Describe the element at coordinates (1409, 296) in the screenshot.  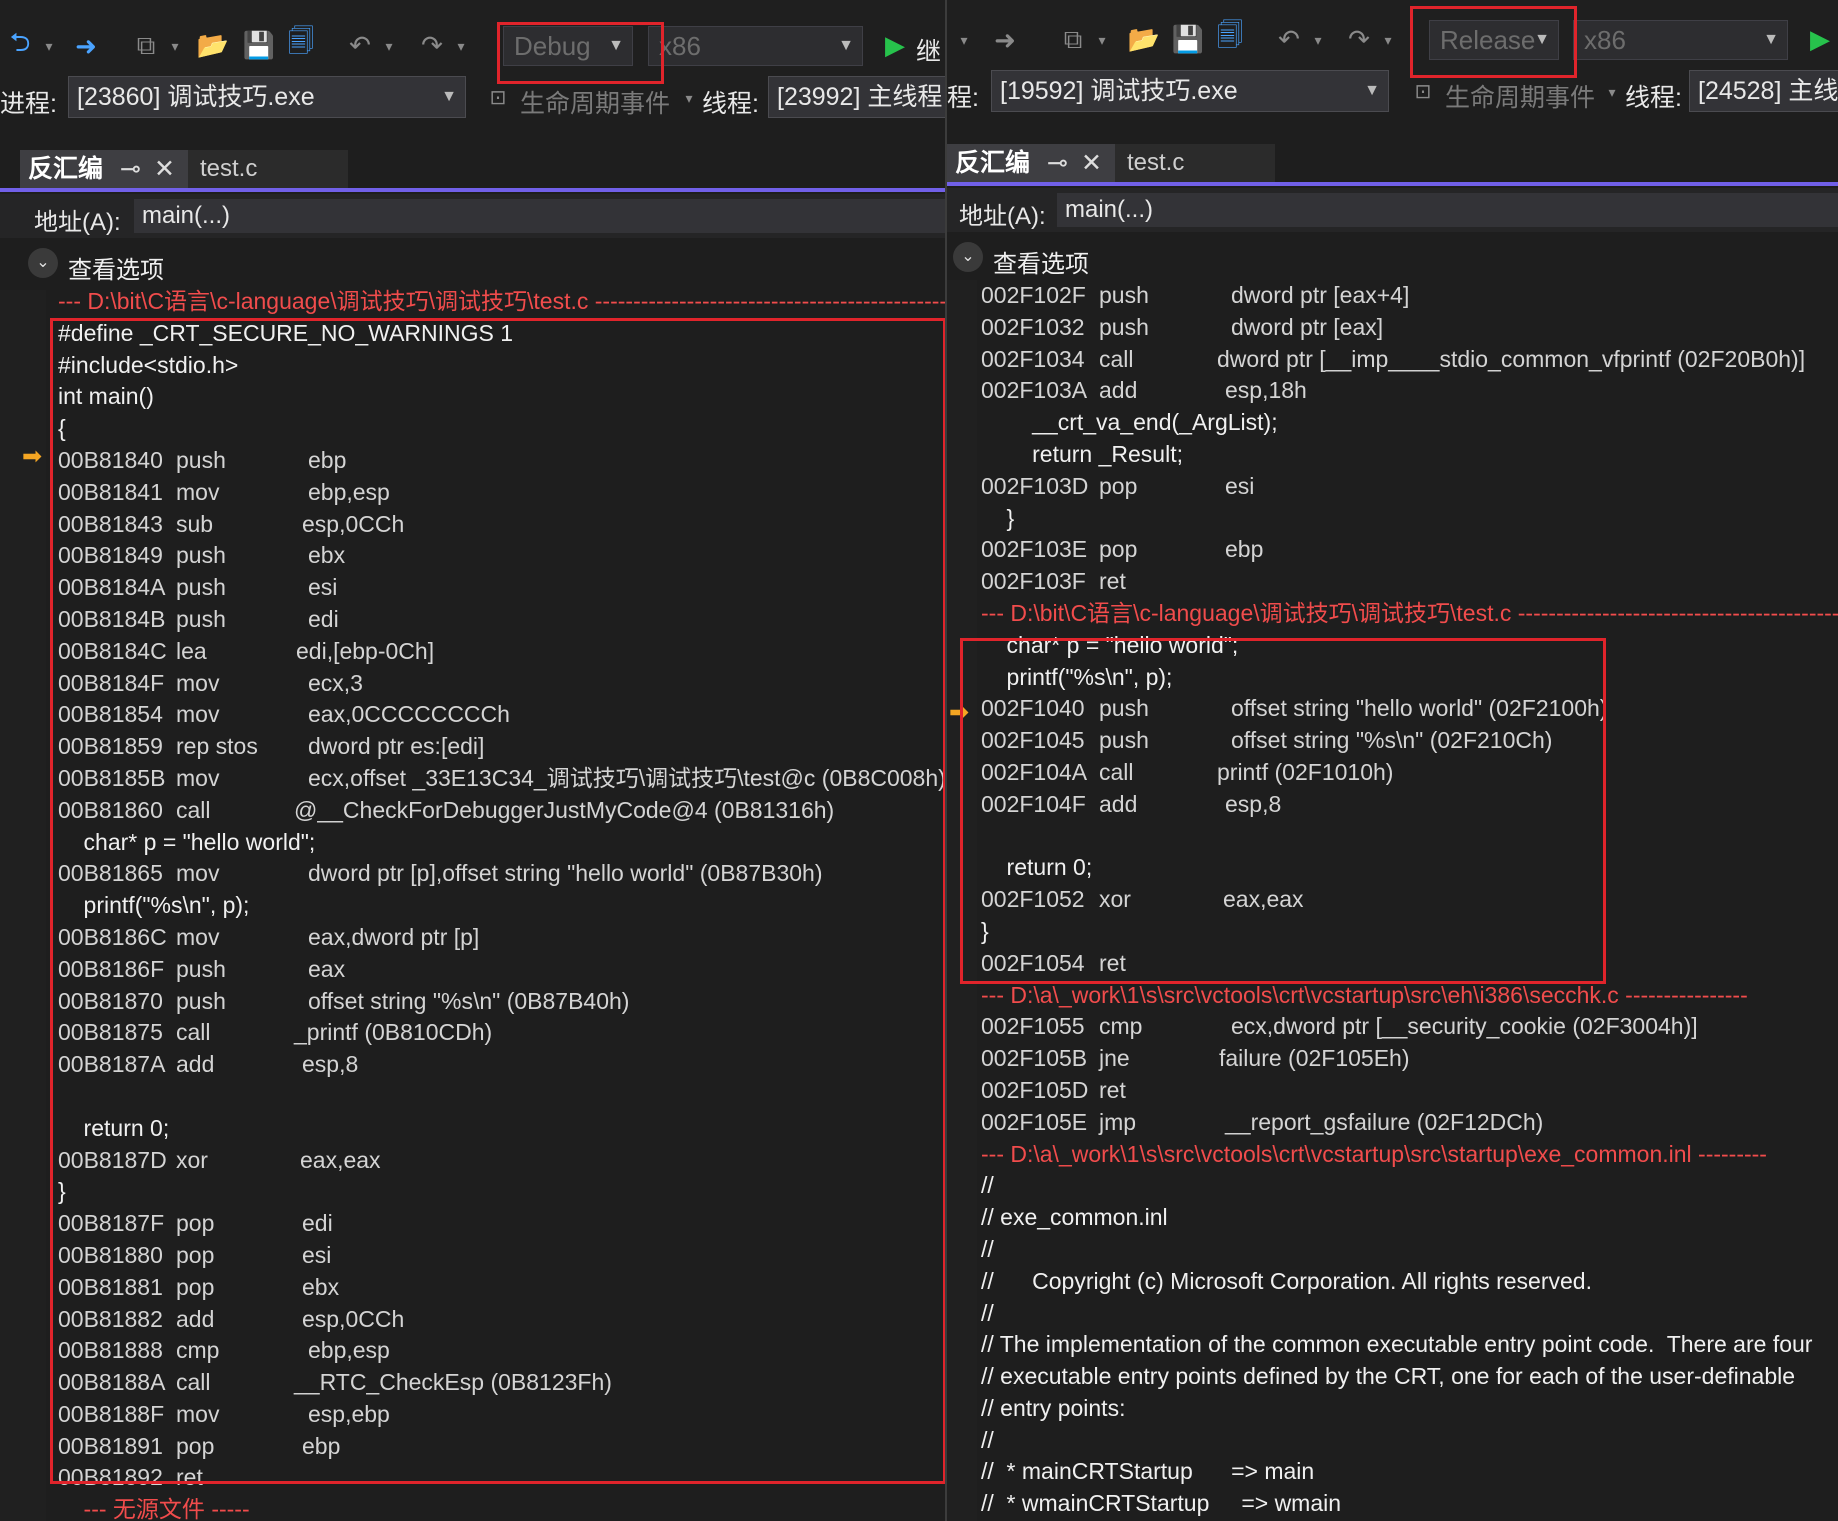
I see `asm-line: 002F102F push dword ptr [eax+4]` at that location.